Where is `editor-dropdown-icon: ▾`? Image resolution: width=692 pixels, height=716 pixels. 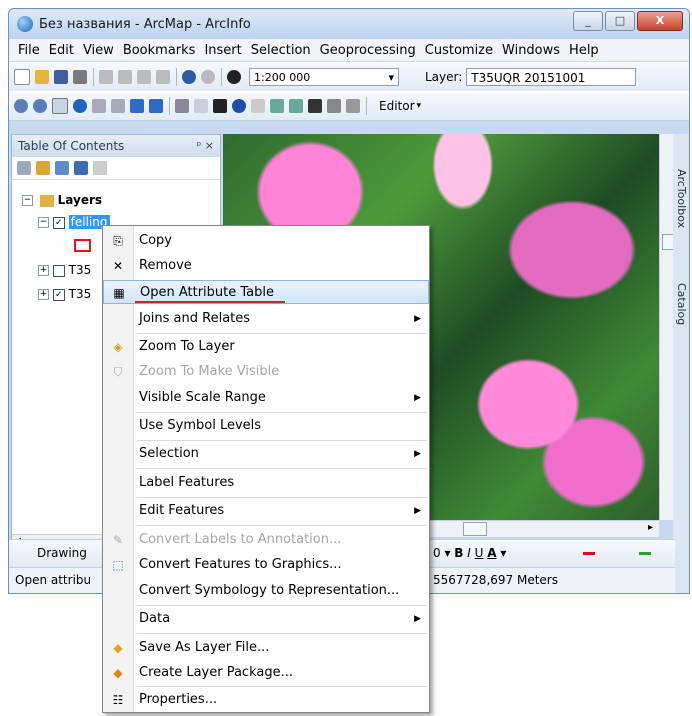
editor-dropdown-icon: ▾ is located at coordinates (419, 106).